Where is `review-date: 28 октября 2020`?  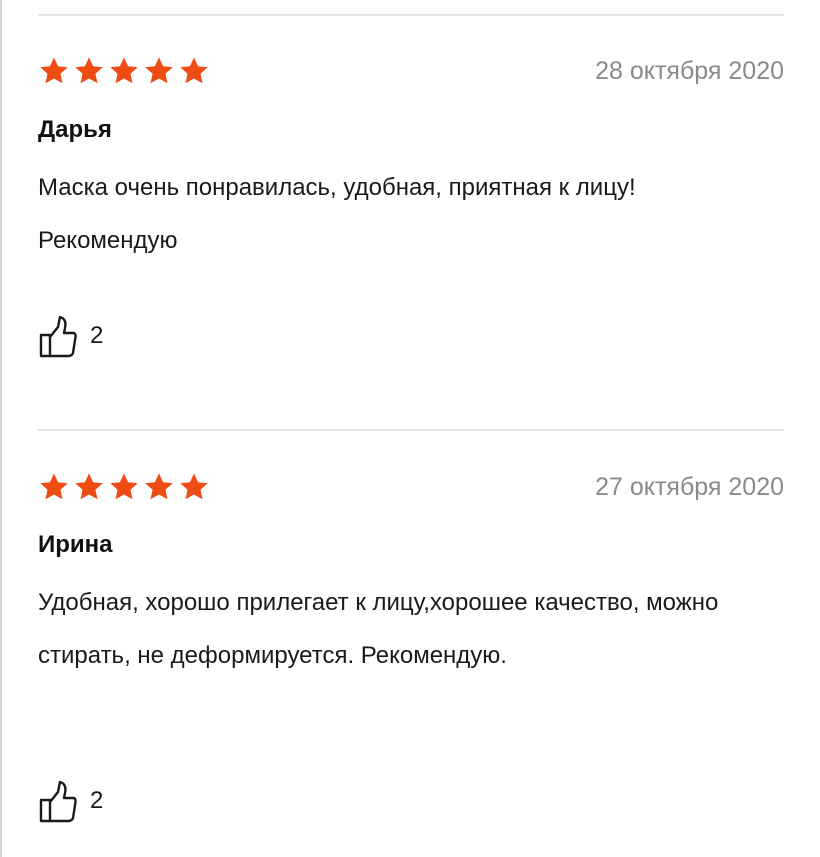 review-date: 28 октября 2020 is located at coordinates (689, 71).